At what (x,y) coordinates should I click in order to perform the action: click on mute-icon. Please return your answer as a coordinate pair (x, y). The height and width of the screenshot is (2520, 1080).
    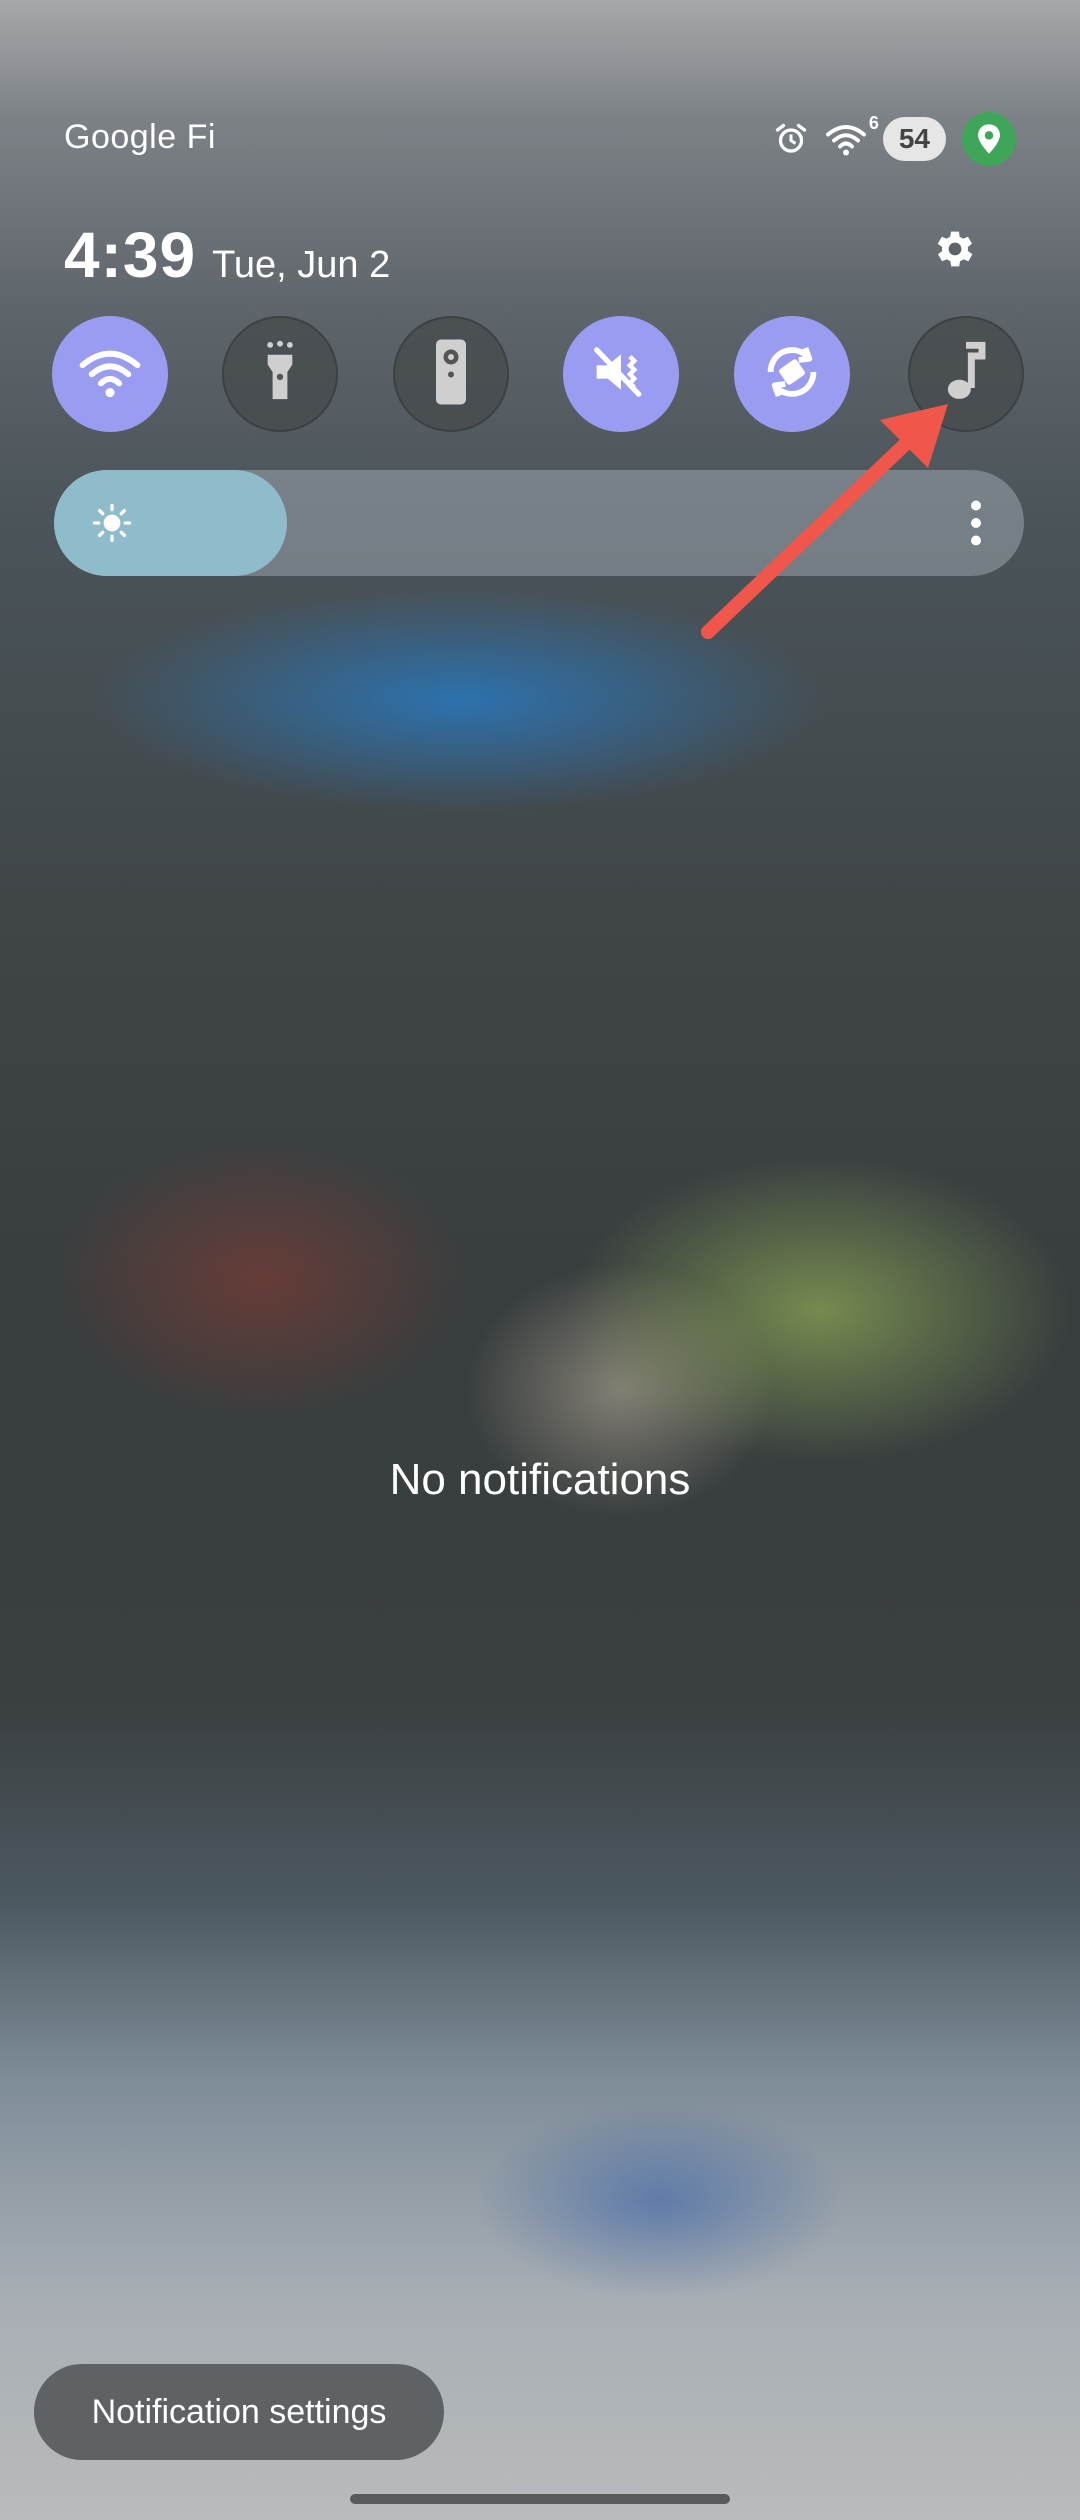
    Looking at the image, I should click on (621, 374).